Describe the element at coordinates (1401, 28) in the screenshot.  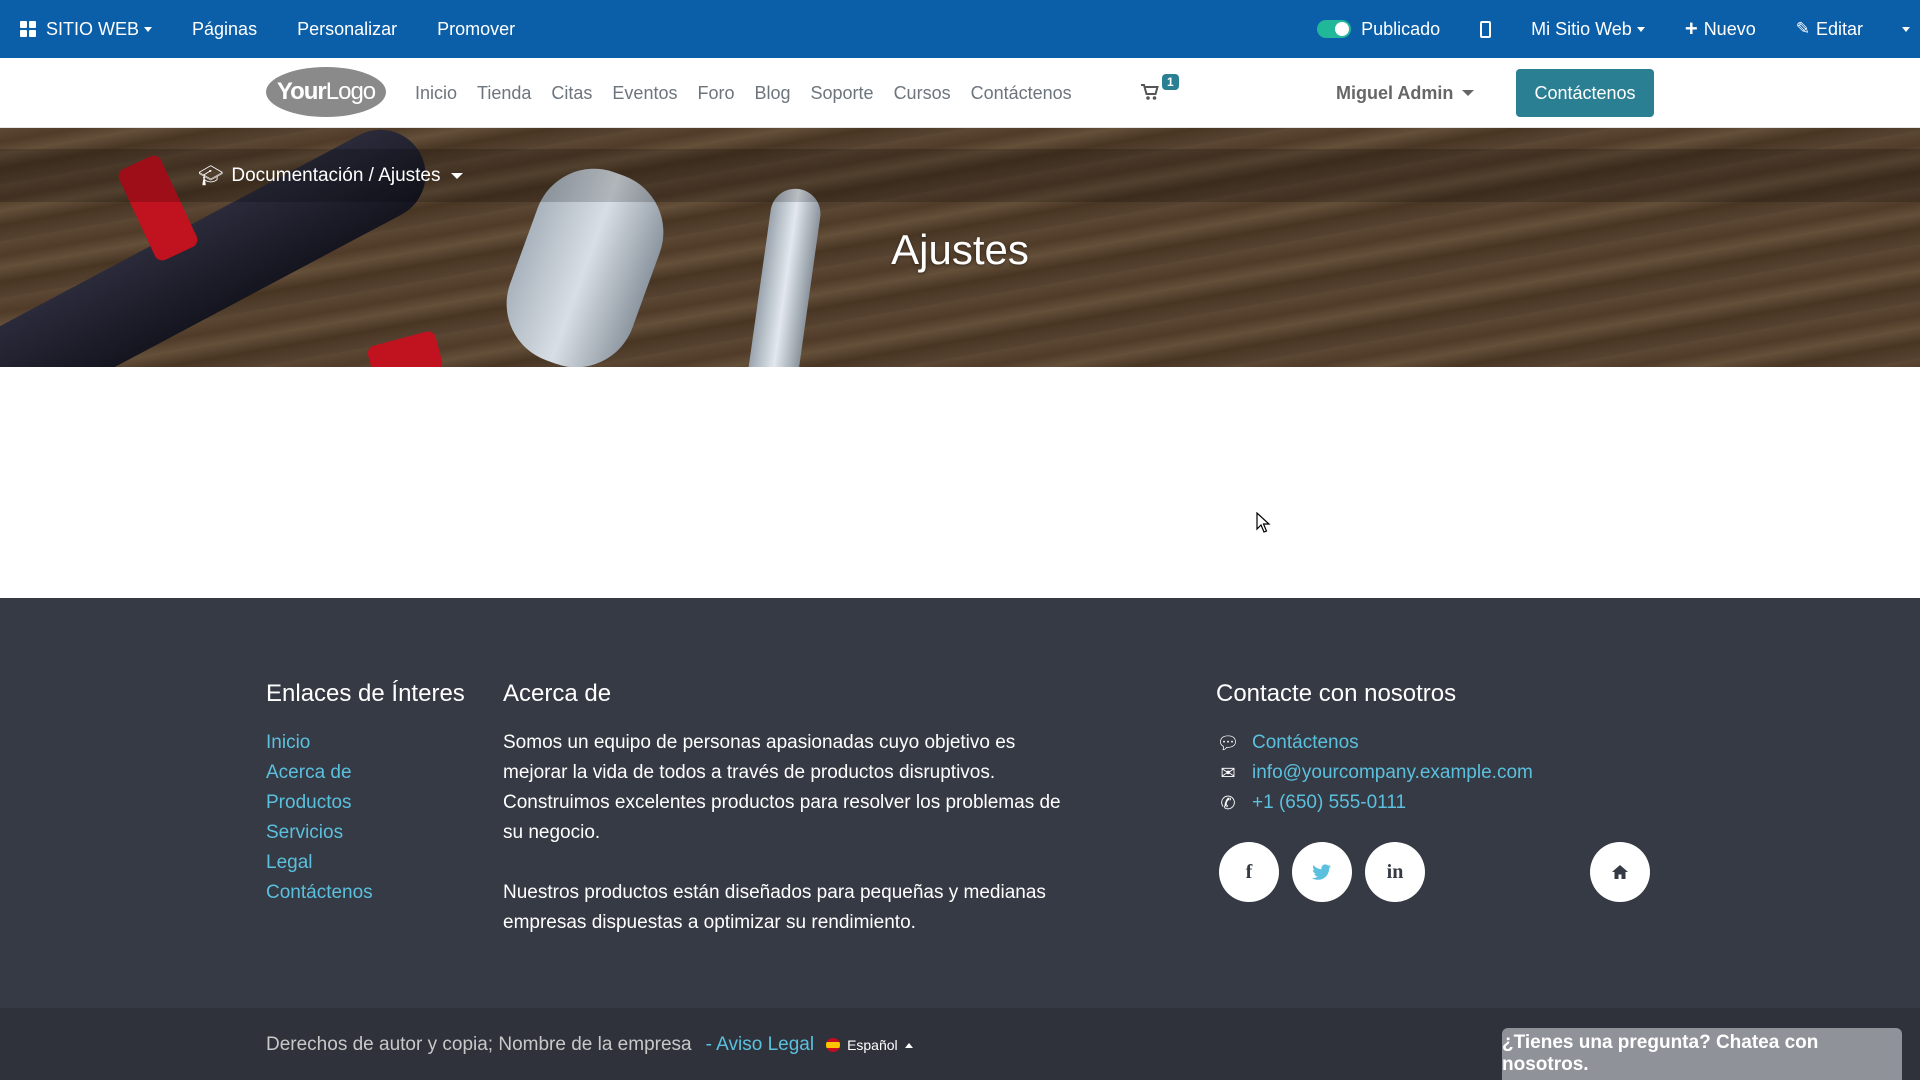
I see `publish-label: Publicado` at that location.